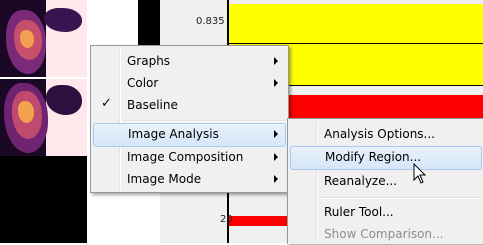  Describe the element at coordinates (189, 61) in the screenshot. I see `menu-item-graphs: Graphs` at that location.